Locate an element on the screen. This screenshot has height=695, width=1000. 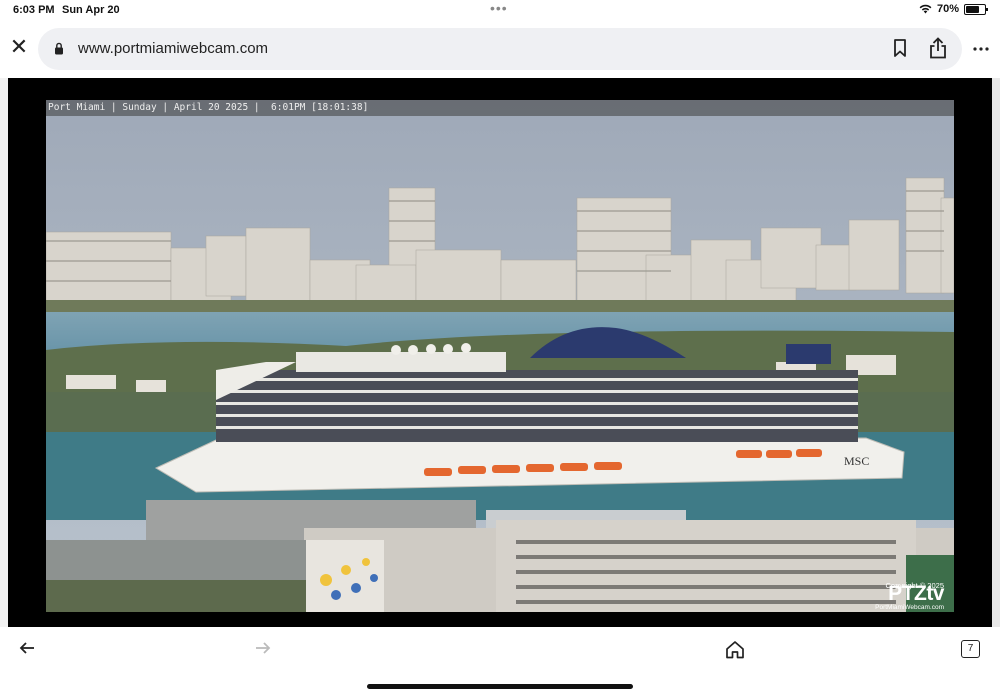
page-side-left is located at coordinates (4, 352).